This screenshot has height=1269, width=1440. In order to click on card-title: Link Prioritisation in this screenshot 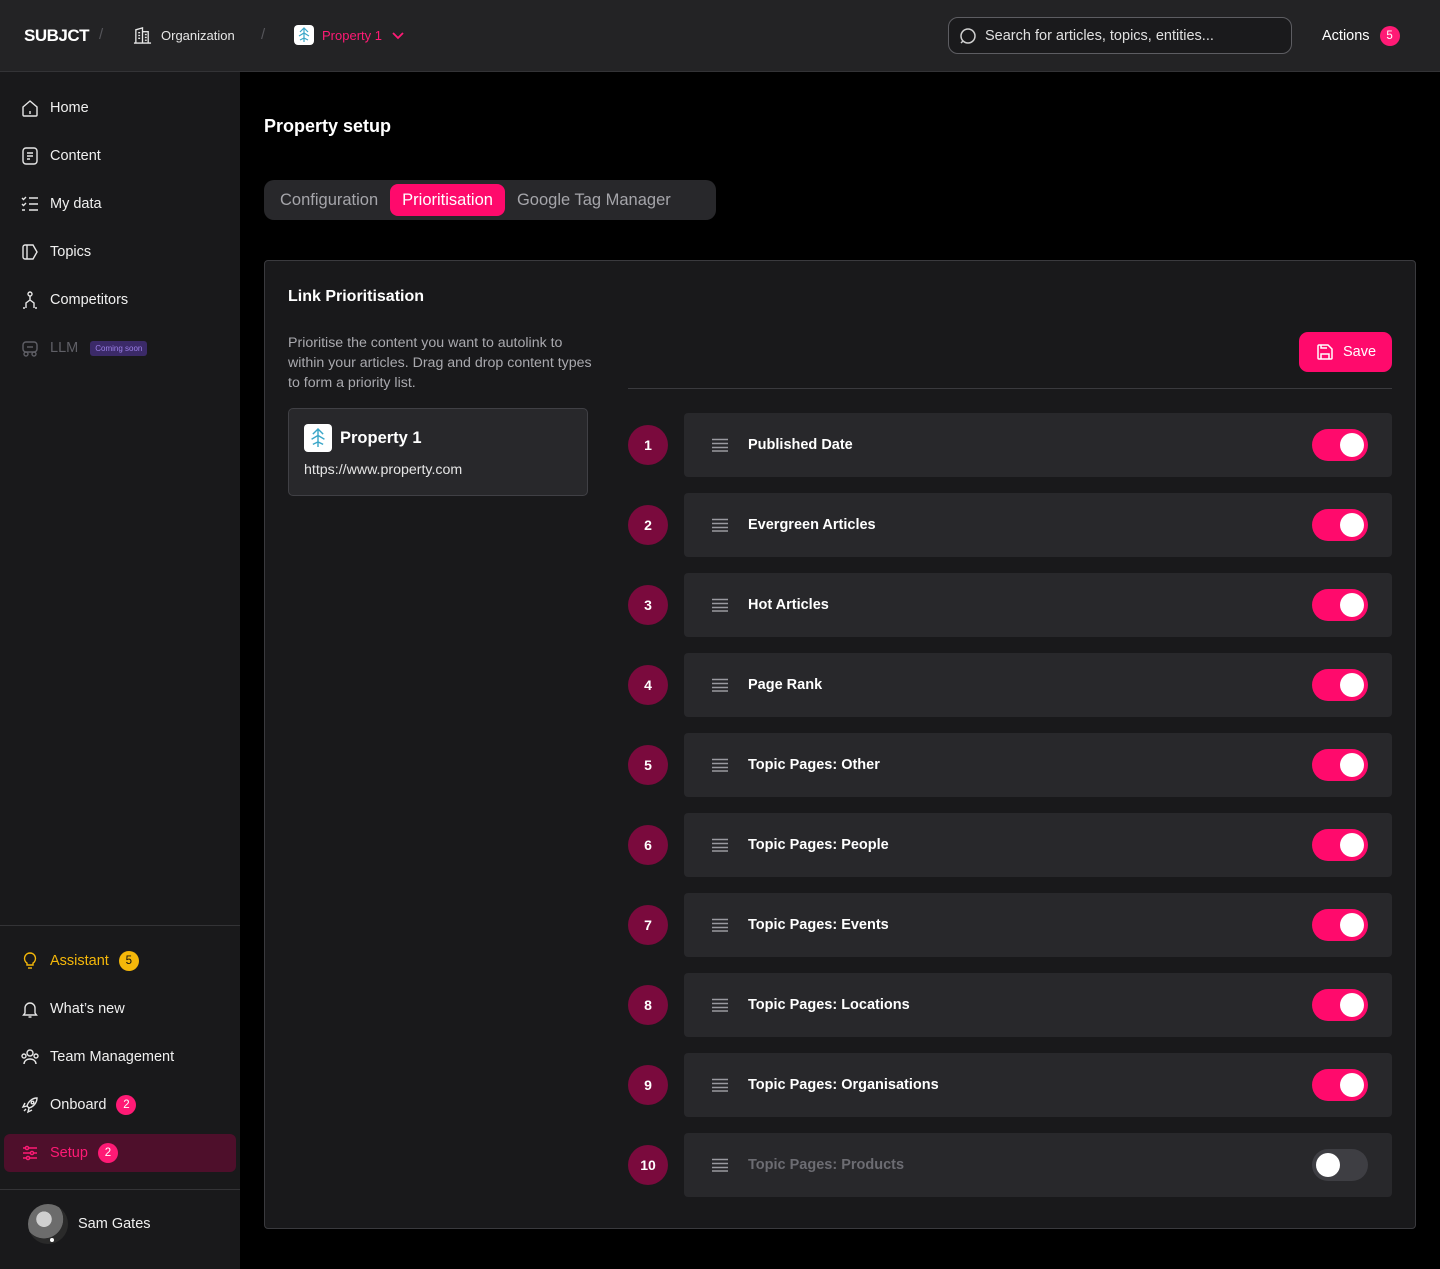, I will do `click(356, 296)`.